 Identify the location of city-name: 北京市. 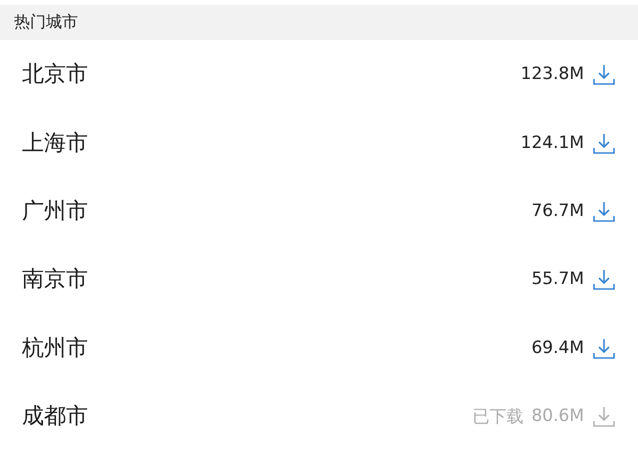
(271, 74).